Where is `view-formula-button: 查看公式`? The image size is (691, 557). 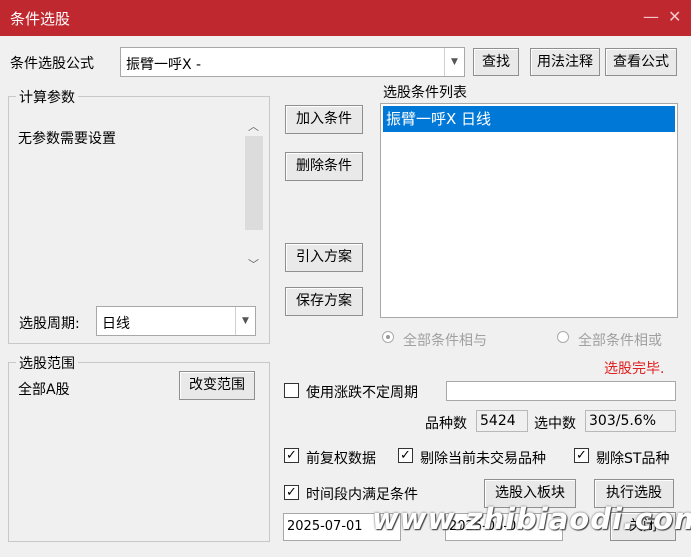
view-formula-button: 查看公式 is located at coordinates (641, 62).